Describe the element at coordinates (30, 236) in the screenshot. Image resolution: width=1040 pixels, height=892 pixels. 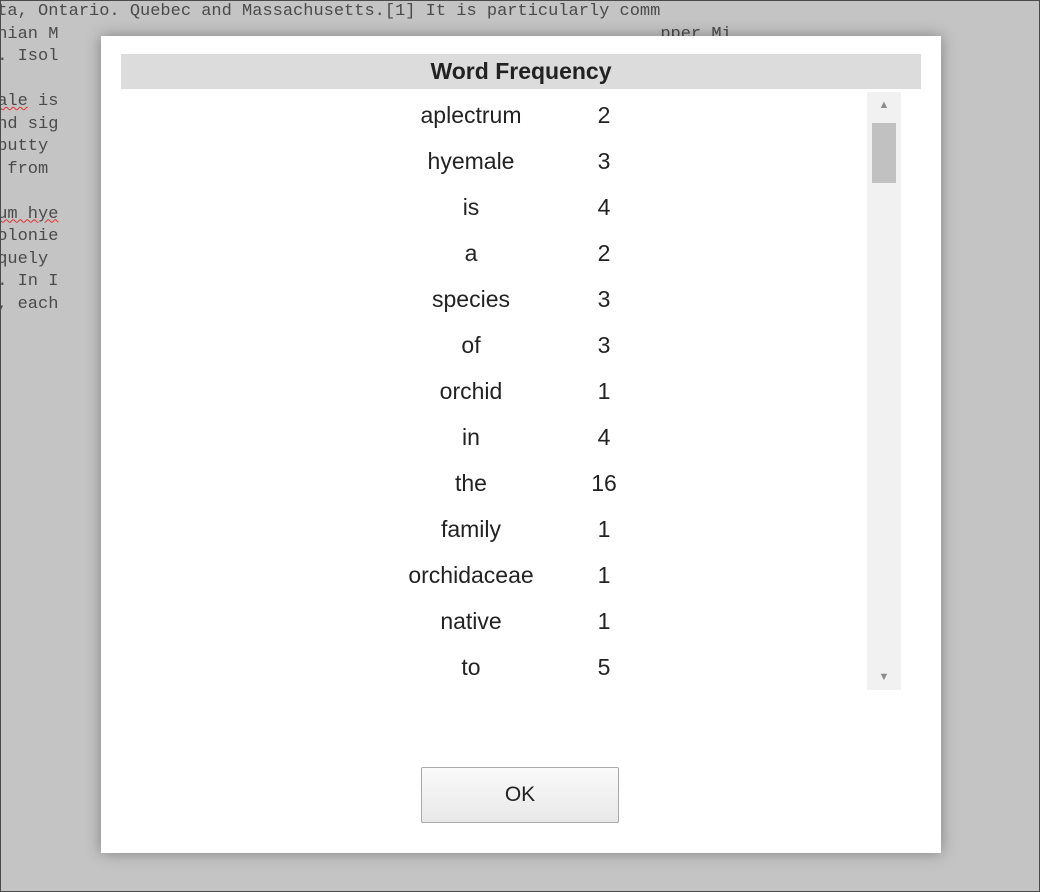
I see `document-text-fragment: colonie` at that location.